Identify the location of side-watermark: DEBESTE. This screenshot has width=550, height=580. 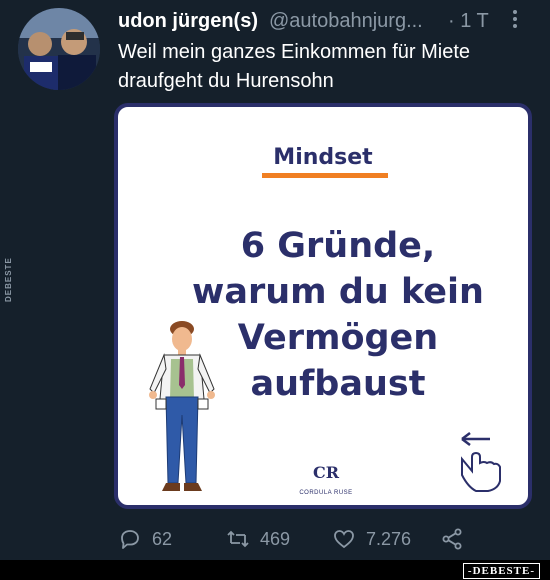
(8, 279).